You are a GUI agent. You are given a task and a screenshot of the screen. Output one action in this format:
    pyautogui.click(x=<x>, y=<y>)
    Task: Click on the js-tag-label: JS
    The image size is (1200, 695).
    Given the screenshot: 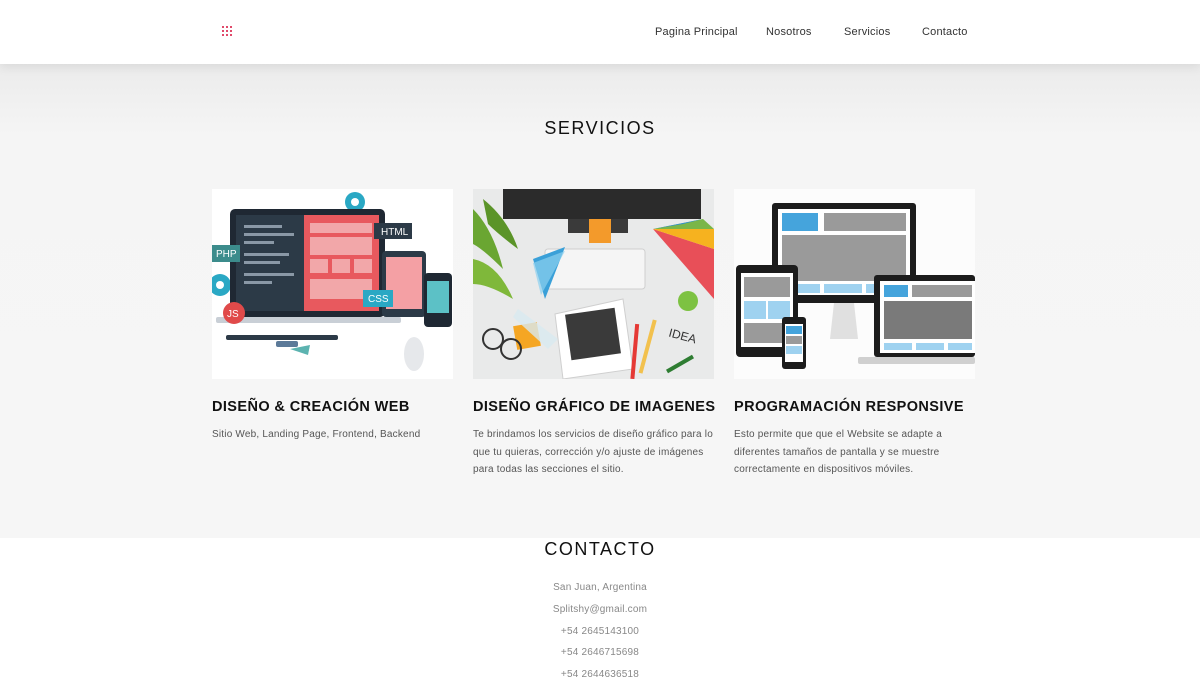 What is the action you would take?
    pyautogui.click(x=233, y=314)
    